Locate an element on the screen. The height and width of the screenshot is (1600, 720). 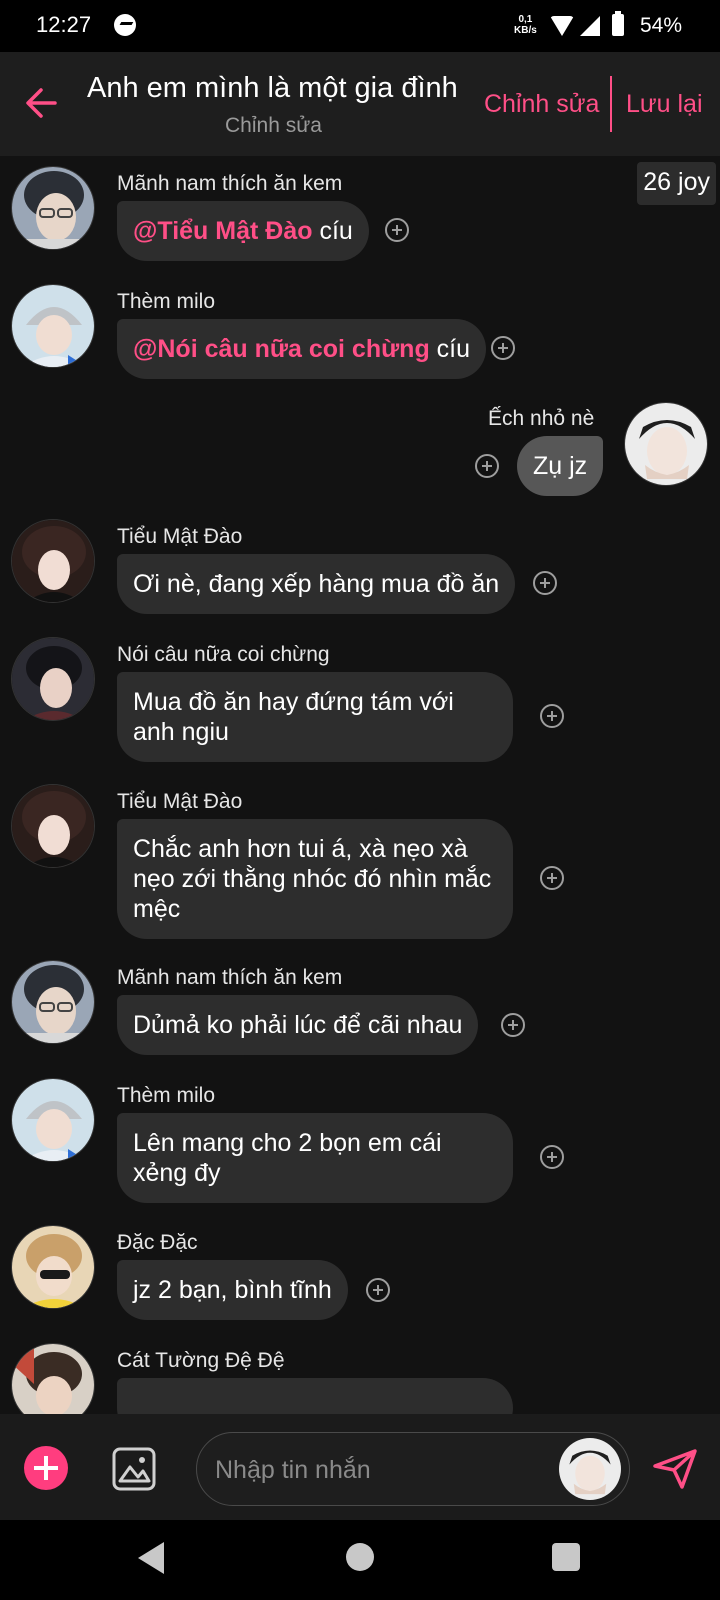
message-bubble: @Tiểu Mật Đào cíu is located at coordinates (243, 231).